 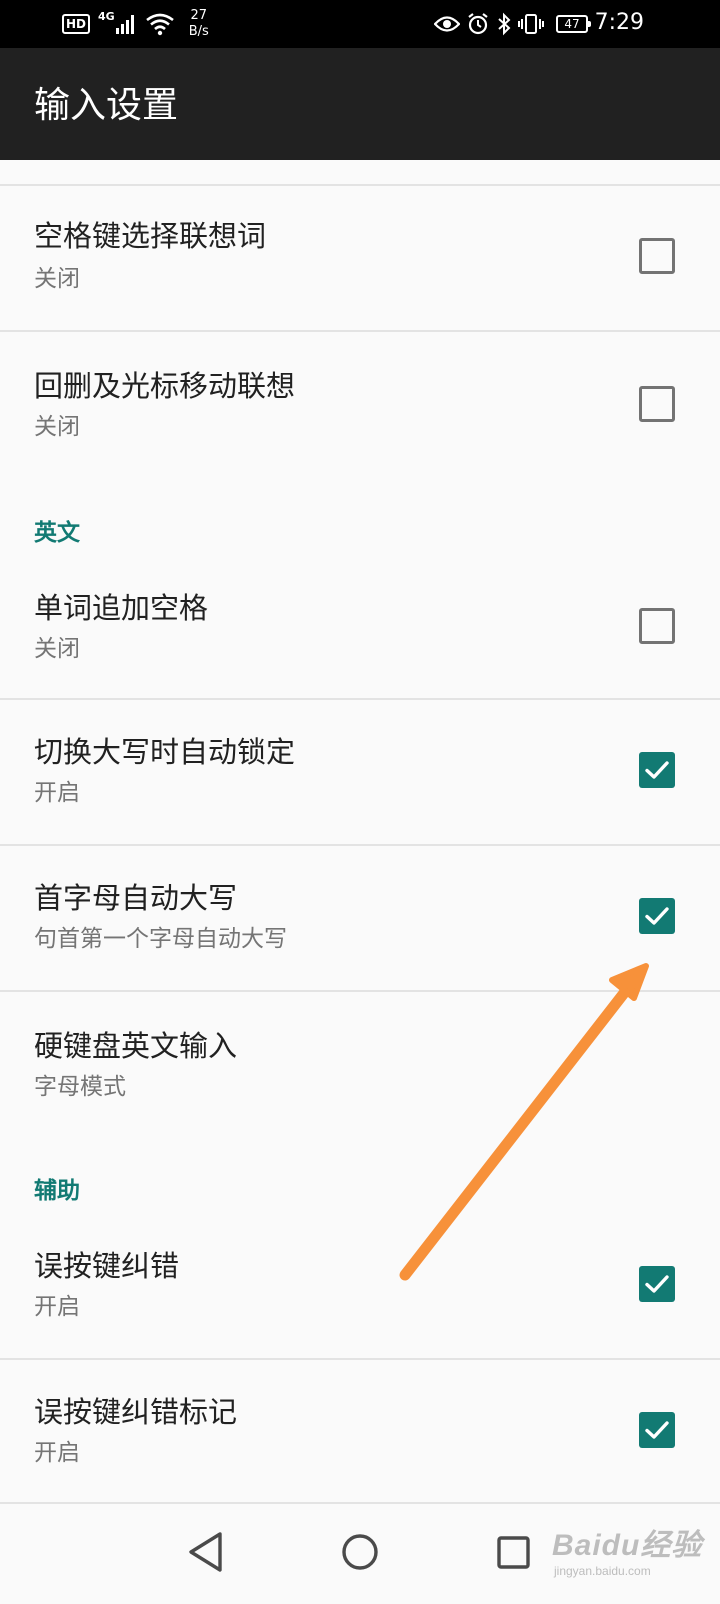 I want to click on nav-home-button, so click(x=360, y=1552).